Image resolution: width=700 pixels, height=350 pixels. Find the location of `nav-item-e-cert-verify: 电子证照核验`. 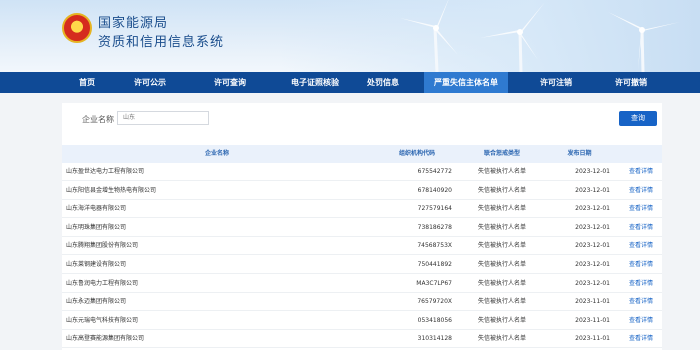

nav-item-e-cert-verify: 电子证照核验 is located at coordinates (315, 82).